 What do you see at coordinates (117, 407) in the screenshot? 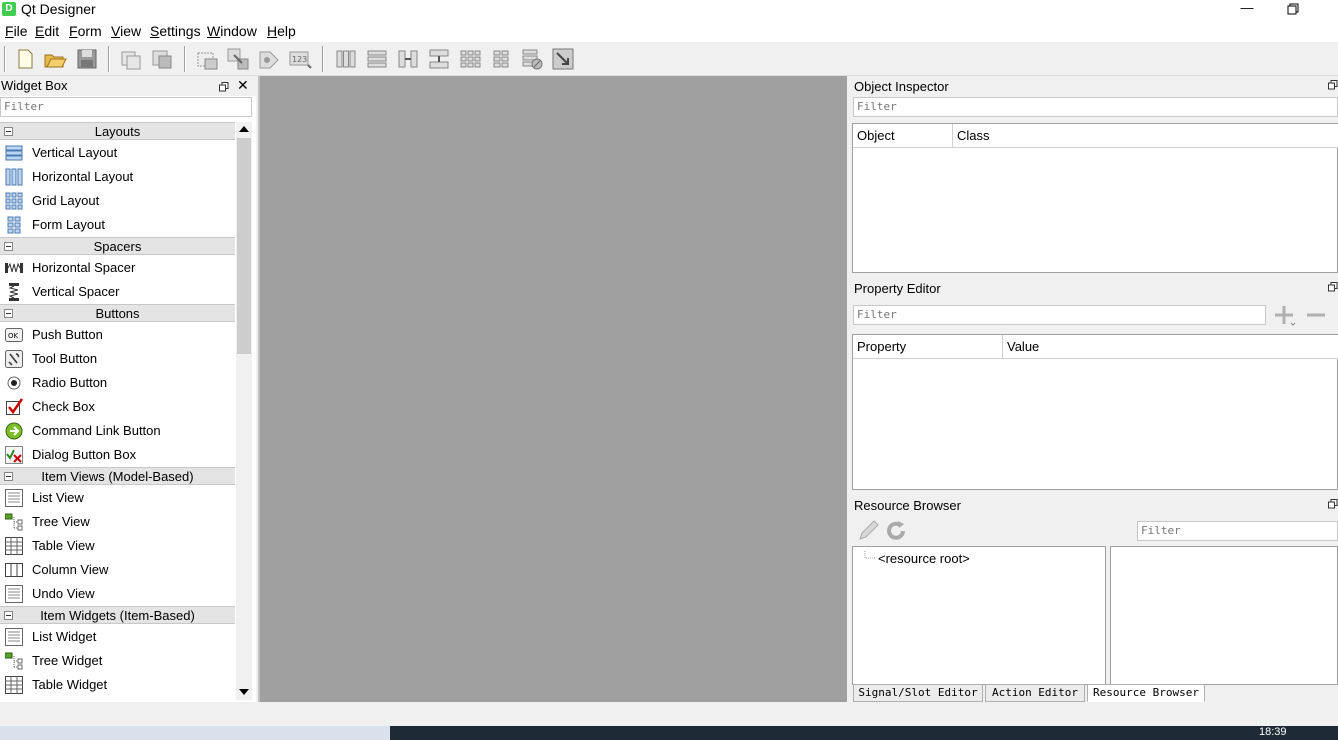
I see `widget-check-box: Check Box` at bounding box center [117, 407].